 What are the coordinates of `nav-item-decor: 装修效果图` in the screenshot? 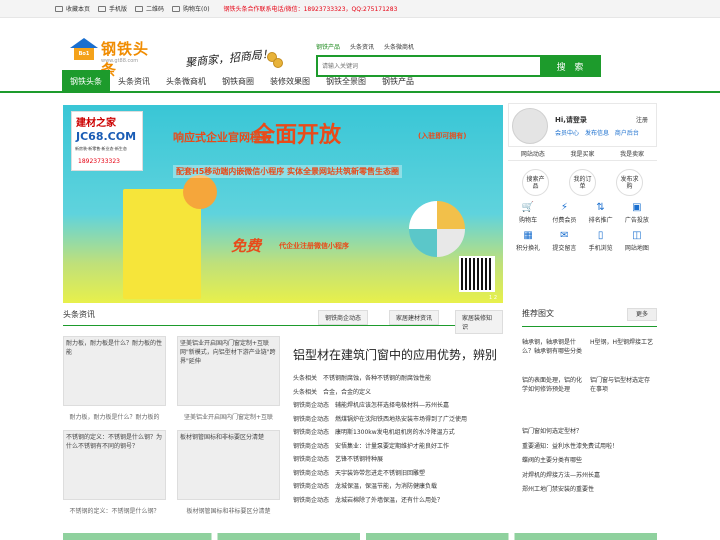 It's located at (290, 81).